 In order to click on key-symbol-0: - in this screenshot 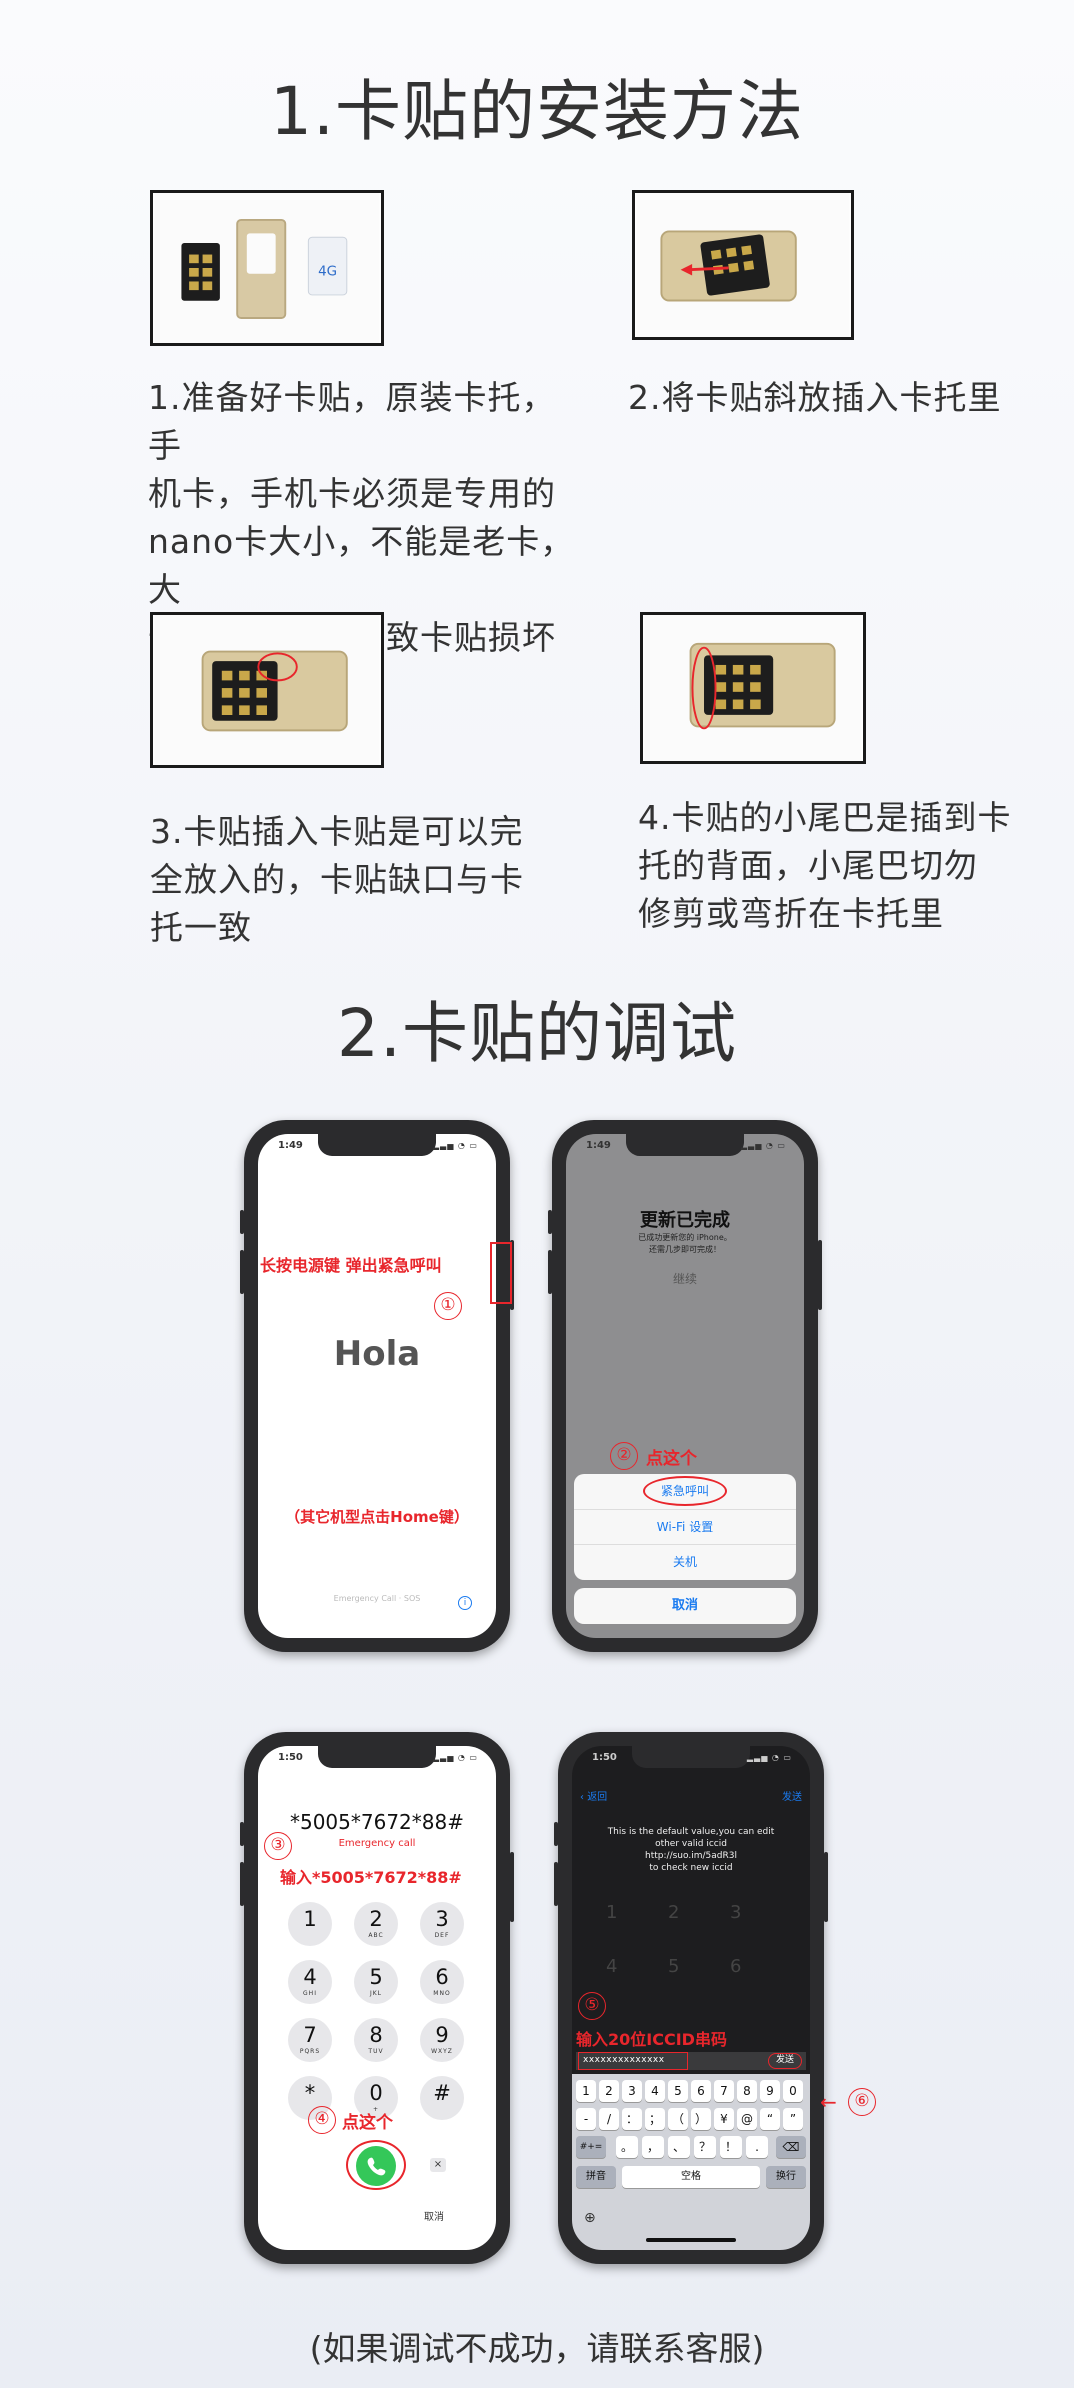, I will do `click(586, 2119)`.